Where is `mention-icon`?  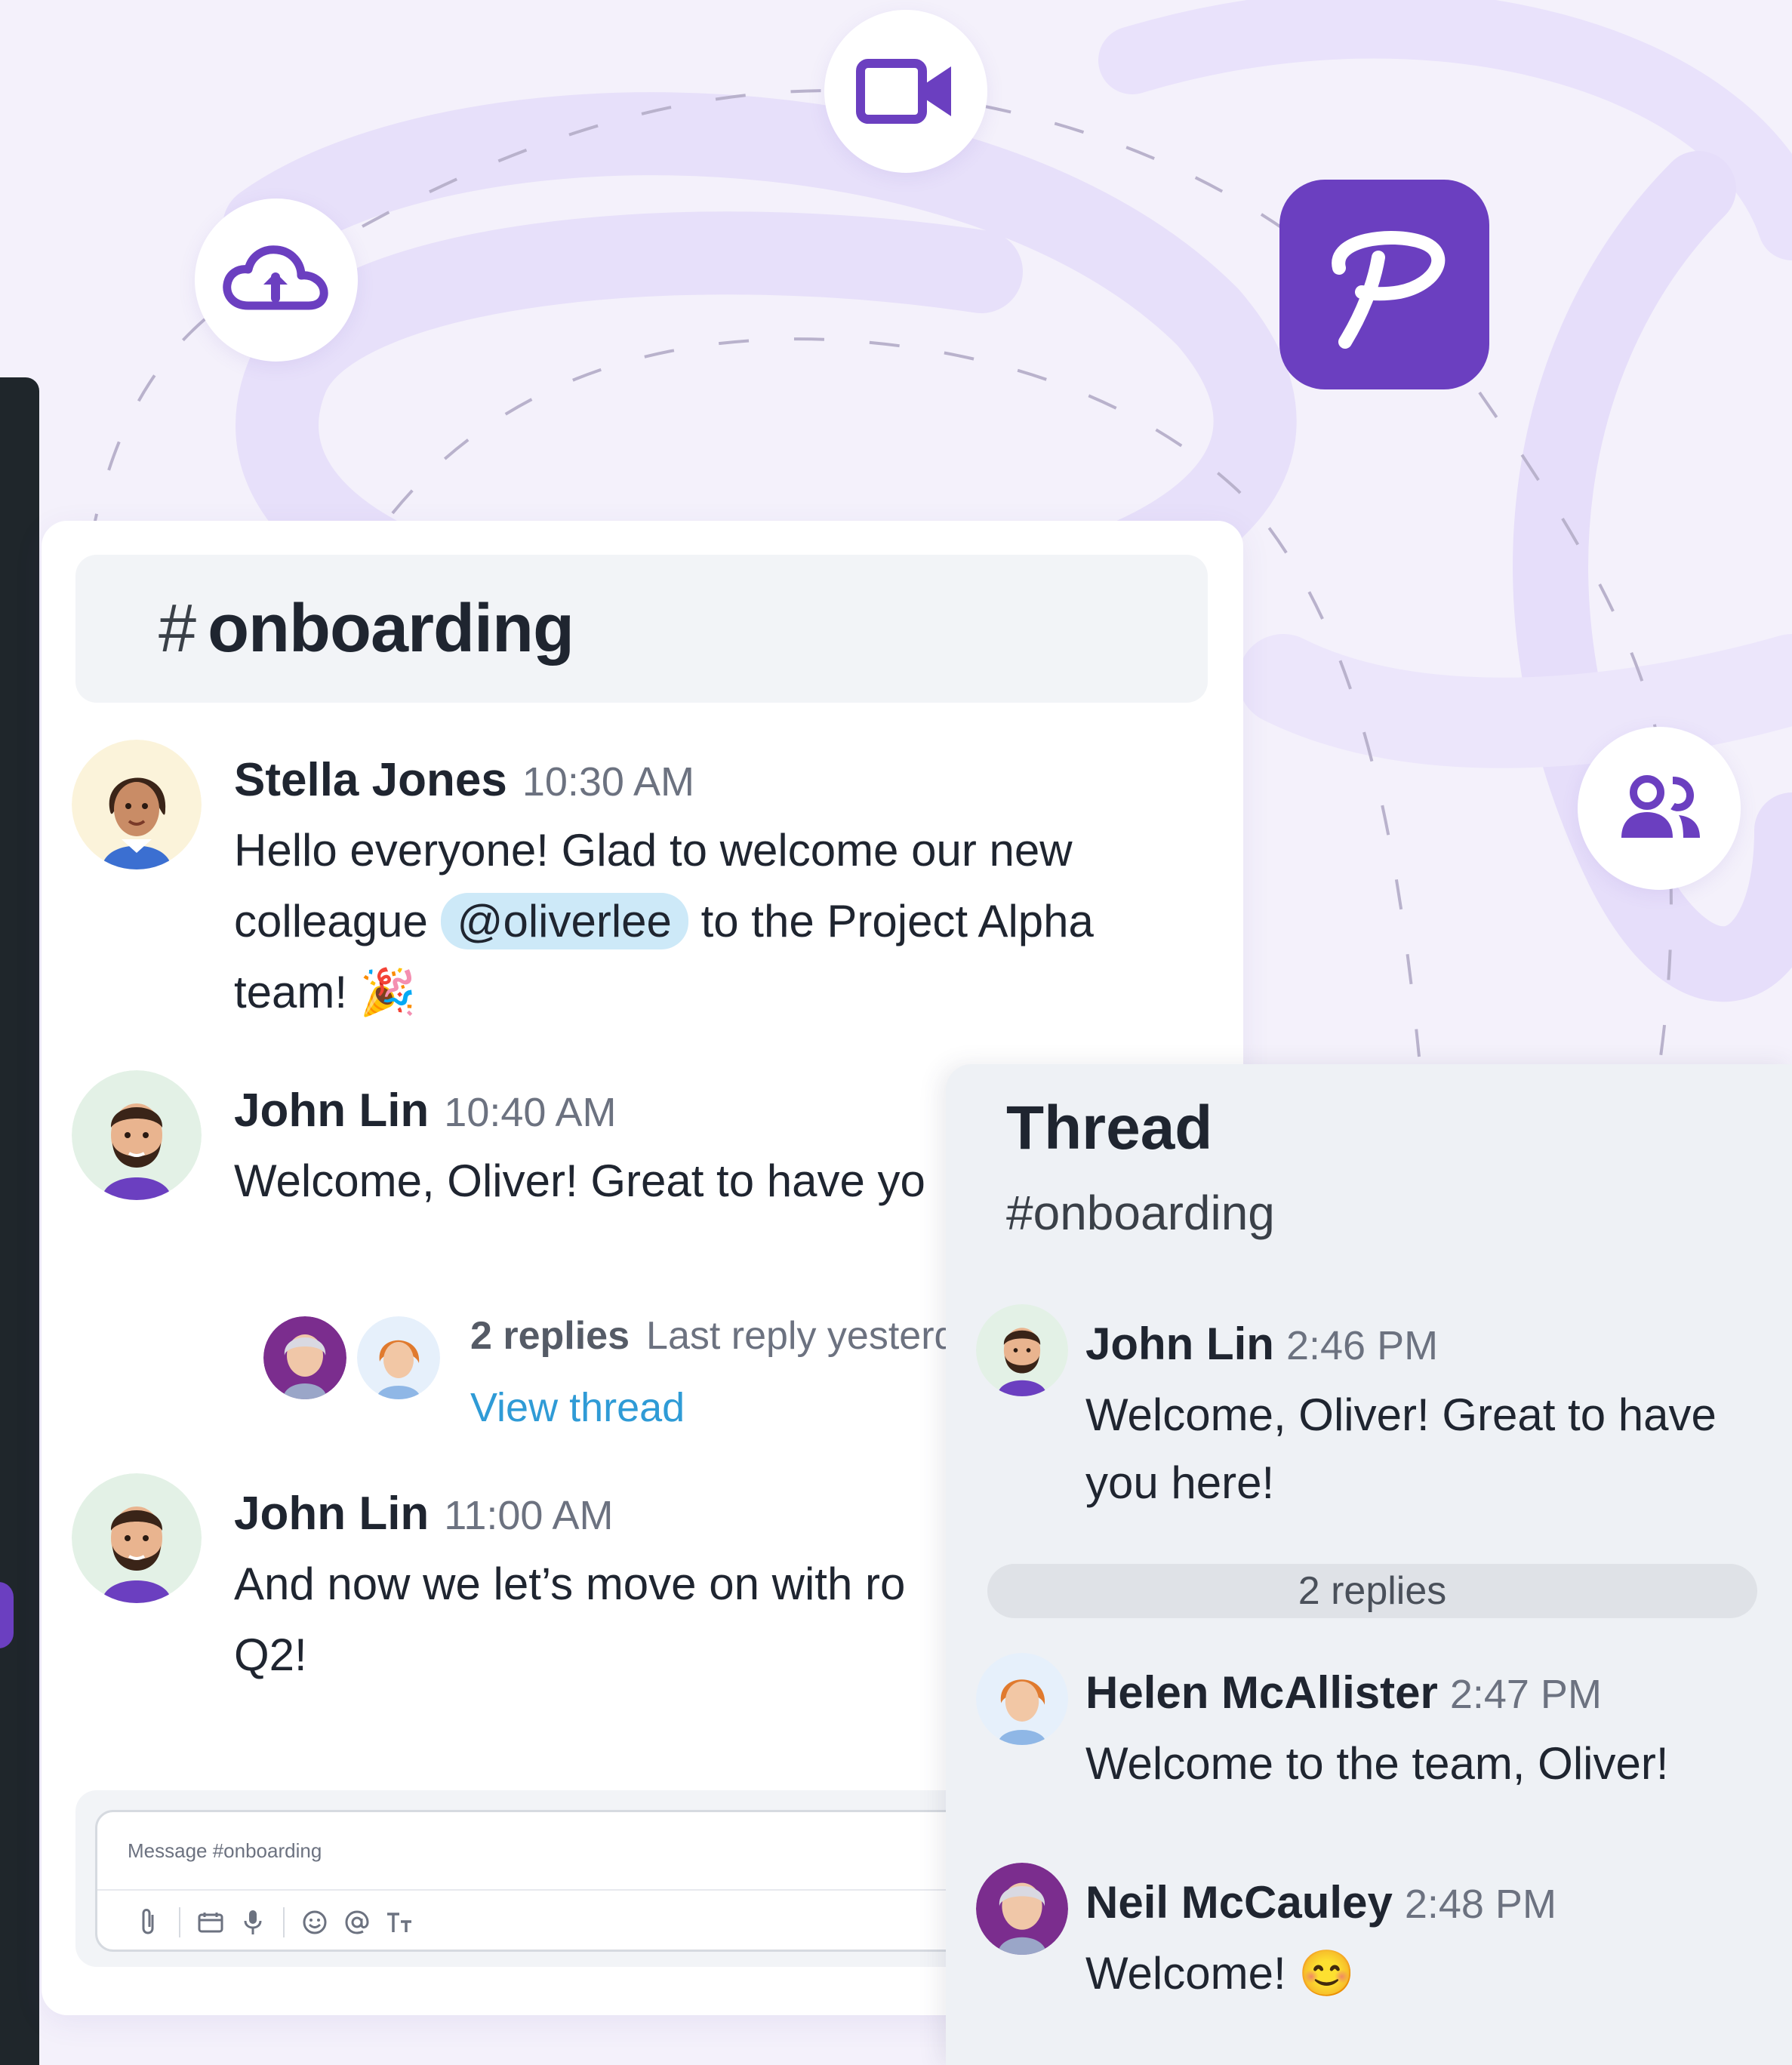 mention-icon is located at coordinates (357, 1922).